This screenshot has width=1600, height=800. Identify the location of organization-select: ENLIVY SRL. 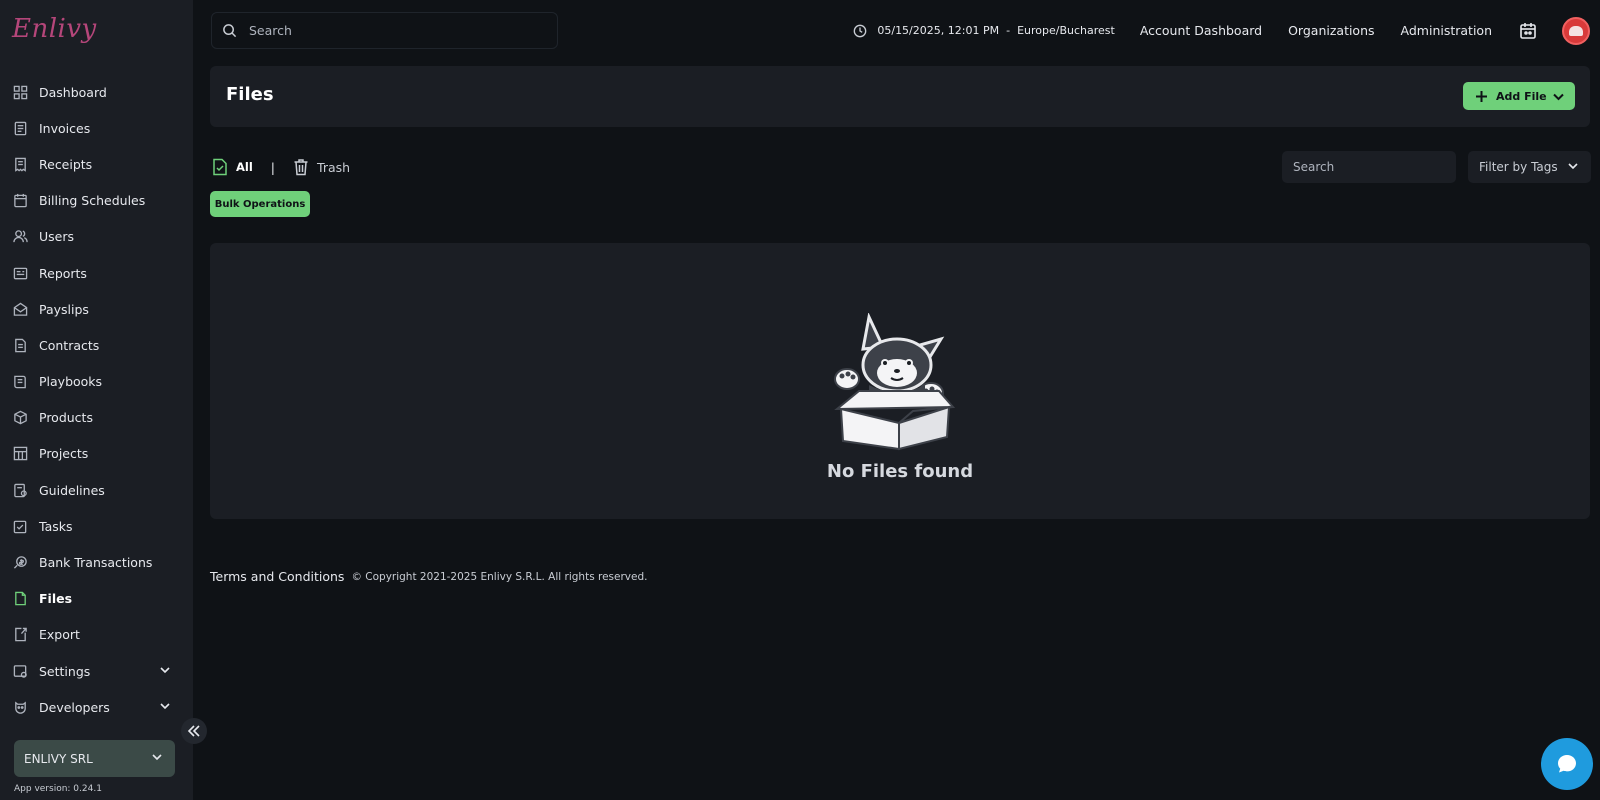
(94, 758).